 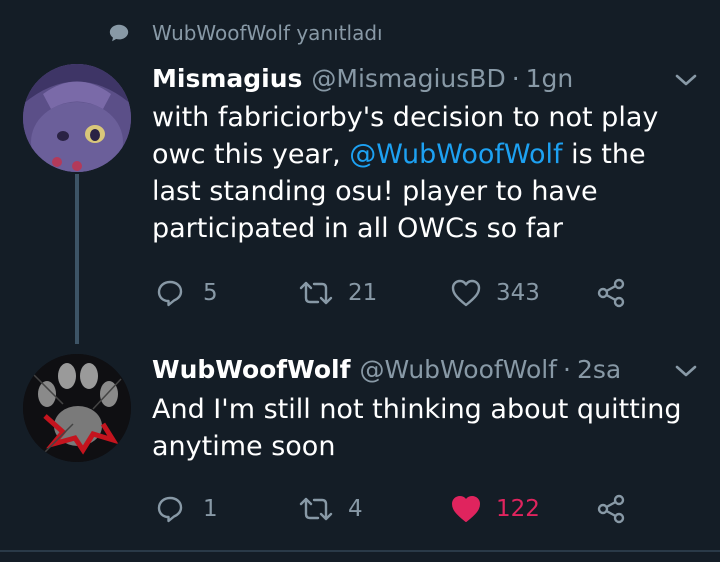 What do you see at coordinates (518, 509) in the screenshot?
I see `like-count: 122` at bounding box center [518, 509].